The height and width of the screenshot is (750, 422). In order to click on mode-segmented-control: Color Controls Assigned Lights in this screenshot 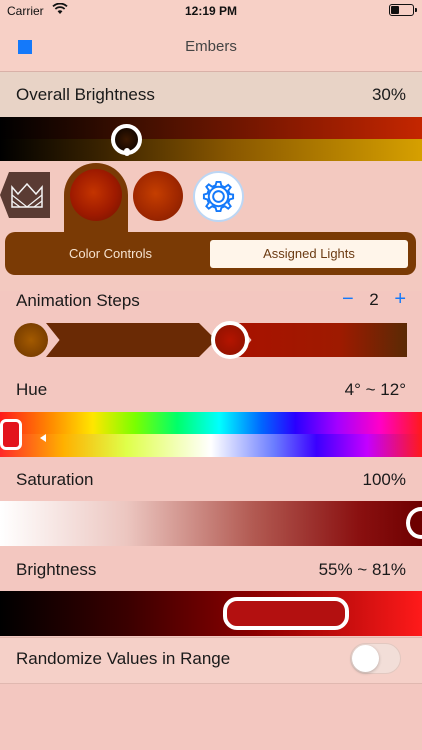, I will do `click(210, 253)`.